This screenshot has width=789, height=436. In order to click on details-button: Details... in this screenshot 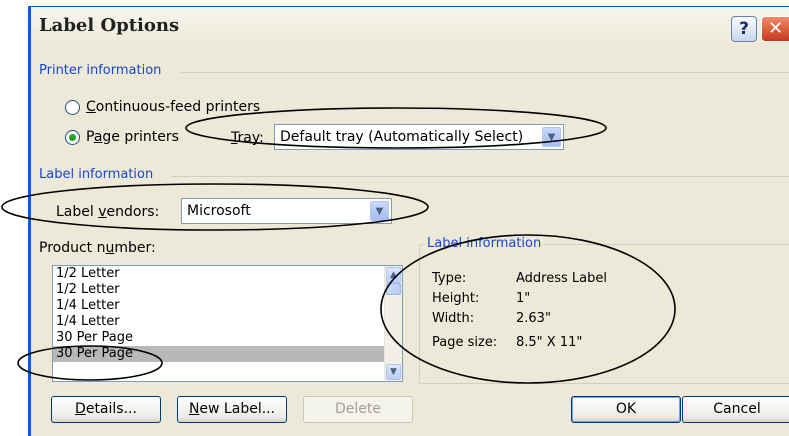, I will do `click(106, 409)`.